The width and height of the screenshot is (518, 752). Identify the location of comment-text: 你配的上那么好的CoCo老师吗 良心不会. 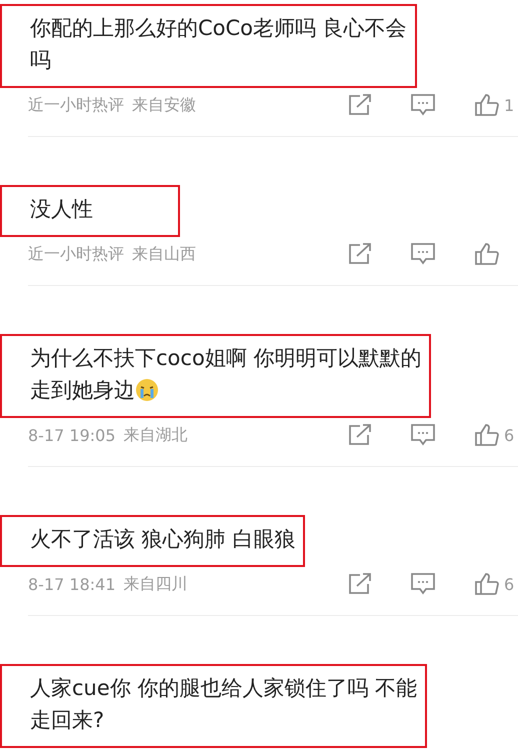
(218, 28).